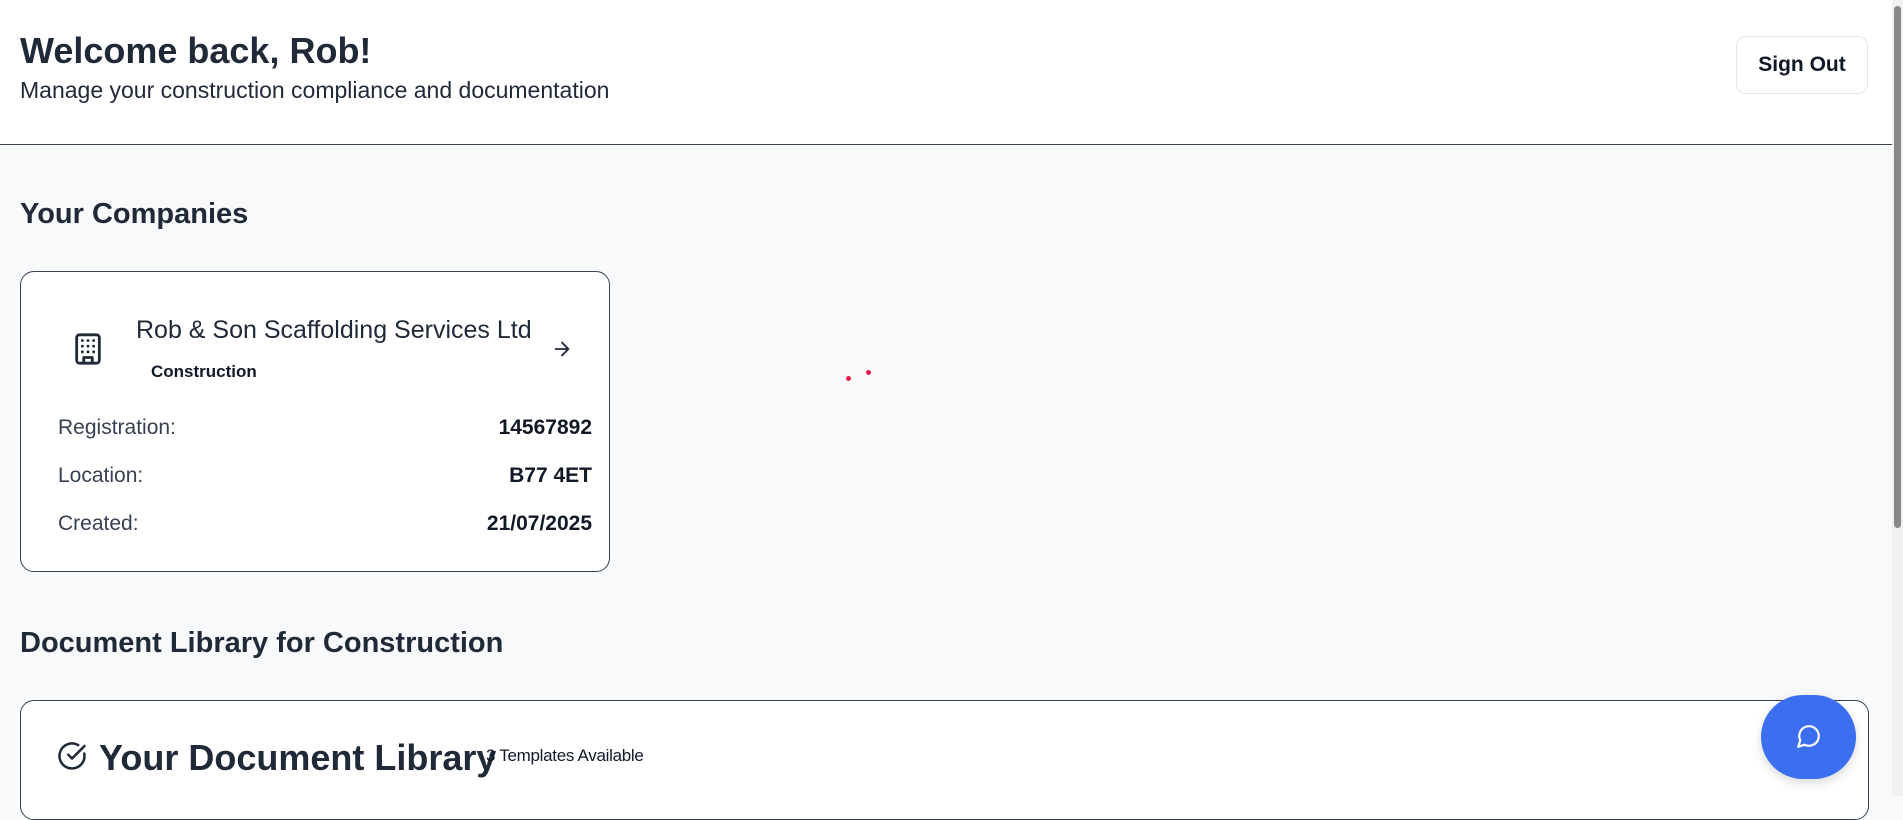 This screenshot has width=1903, height=820. Describe the element at coordinates (117, 427) in the screenshot. I see `registration-label: Registration:` at that location.